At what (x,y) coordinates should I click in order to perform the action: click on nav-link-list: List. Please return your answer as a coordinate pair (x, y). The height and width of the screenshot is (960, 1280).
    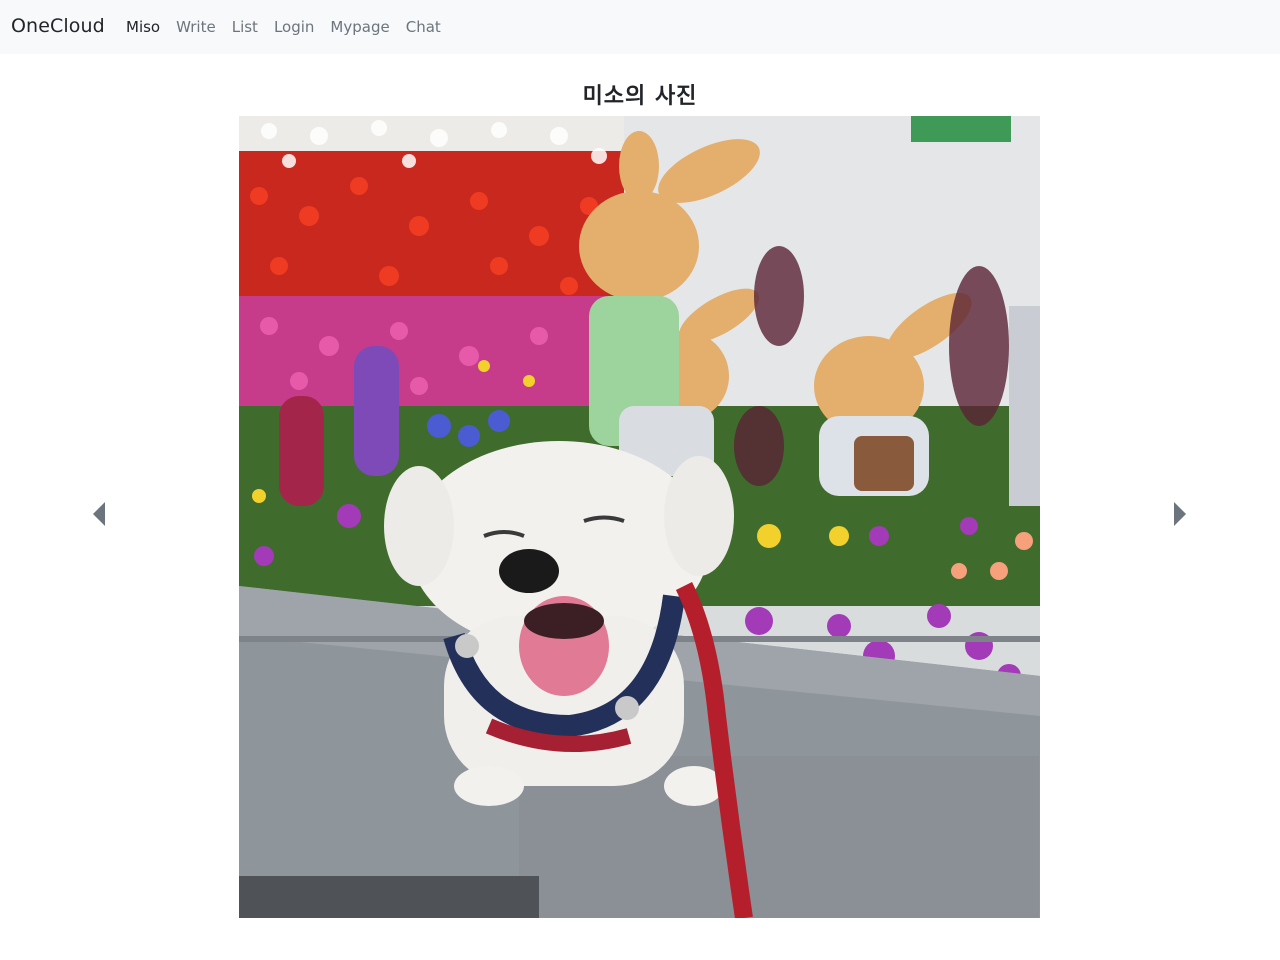
    Looking at the image, I should click on (245, 27).